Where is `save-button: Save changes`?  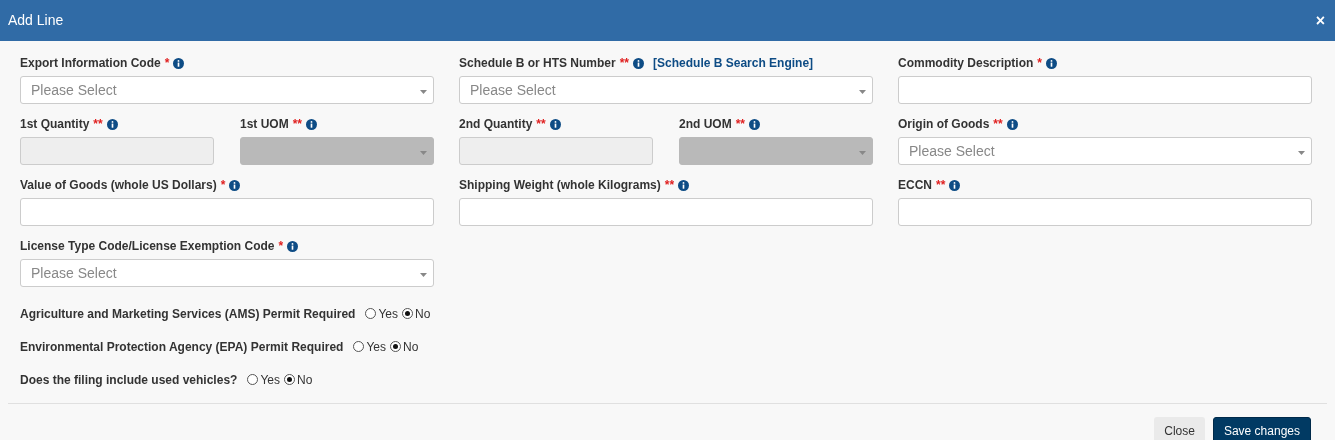 save-button: Save changes is located at coordinates (1261, 428).